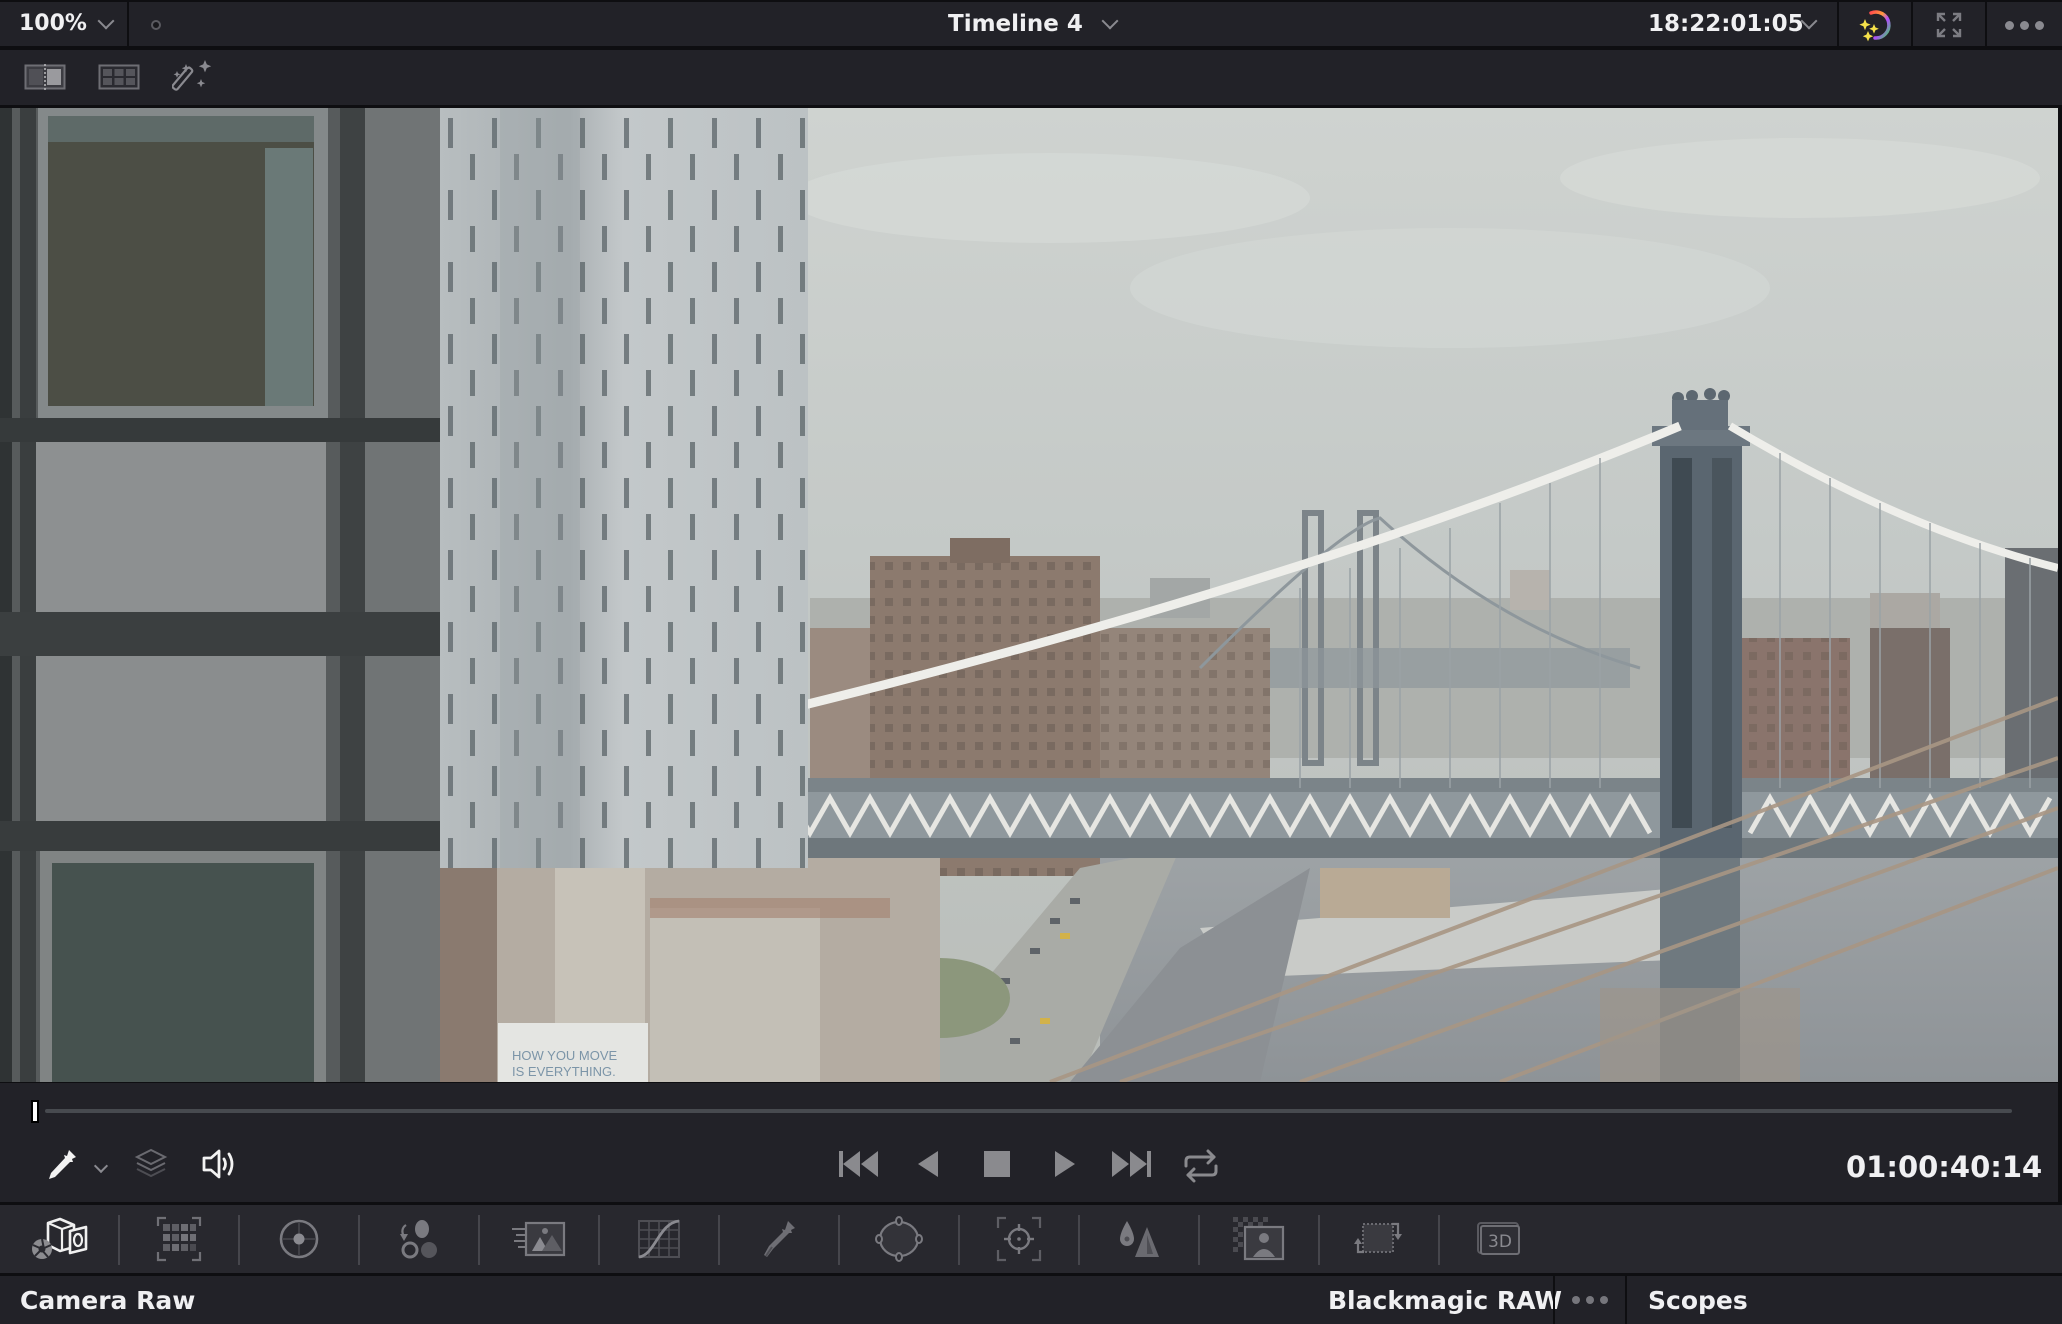 The image size is (2062, 1324). I want to click on palette-sizing, so click(1379, 1239).